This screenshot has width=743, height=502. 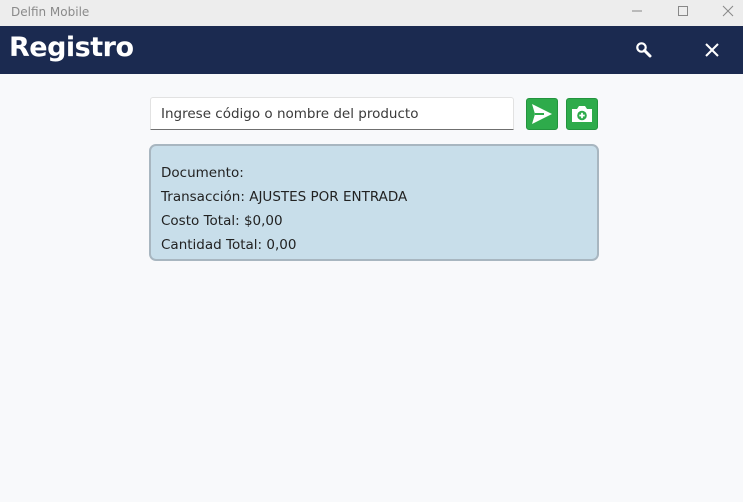 I want to click on product-search-input, so click(x=332, y=113).